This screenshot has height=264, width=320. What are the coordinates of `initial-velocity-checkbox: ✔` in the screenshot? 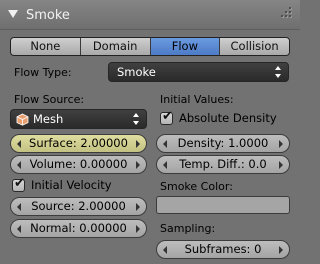 It's located at (18, 184).